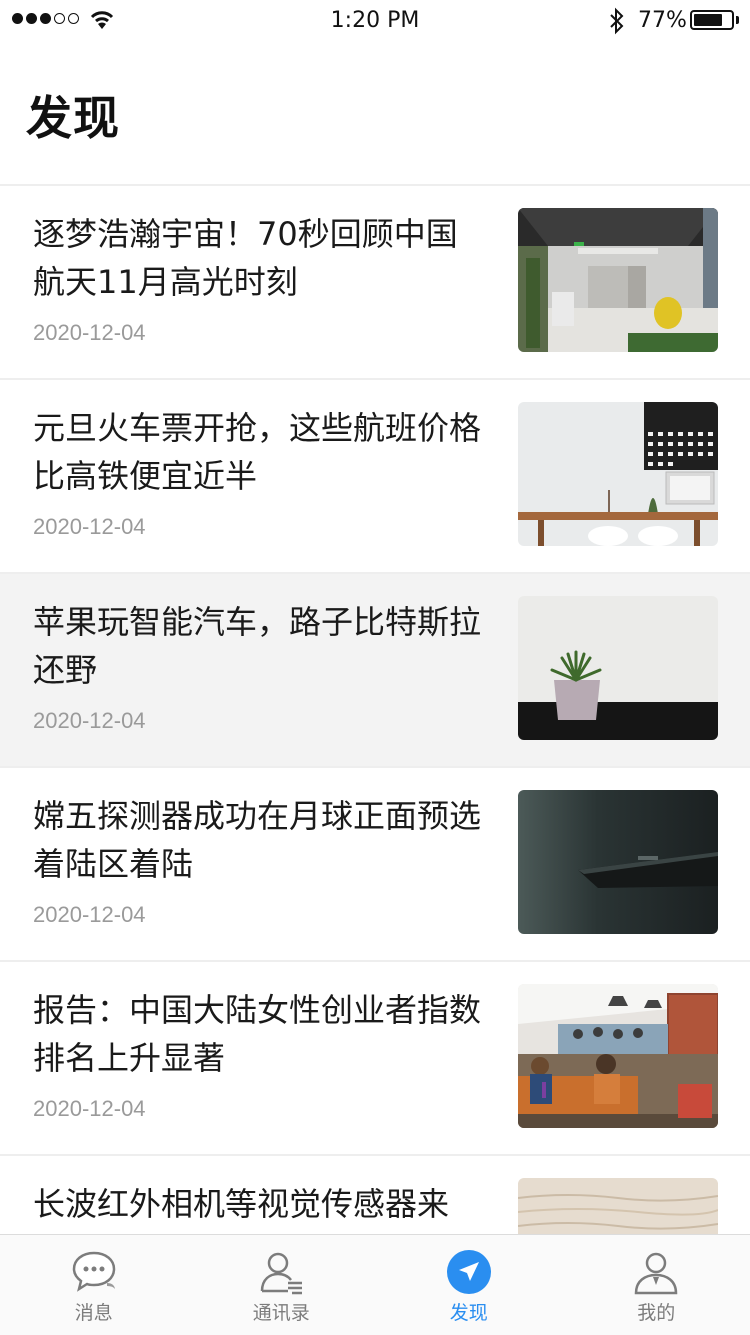 This screenshot has width=750, height=1335. I want to click on battery-tip, so click(737, 20).